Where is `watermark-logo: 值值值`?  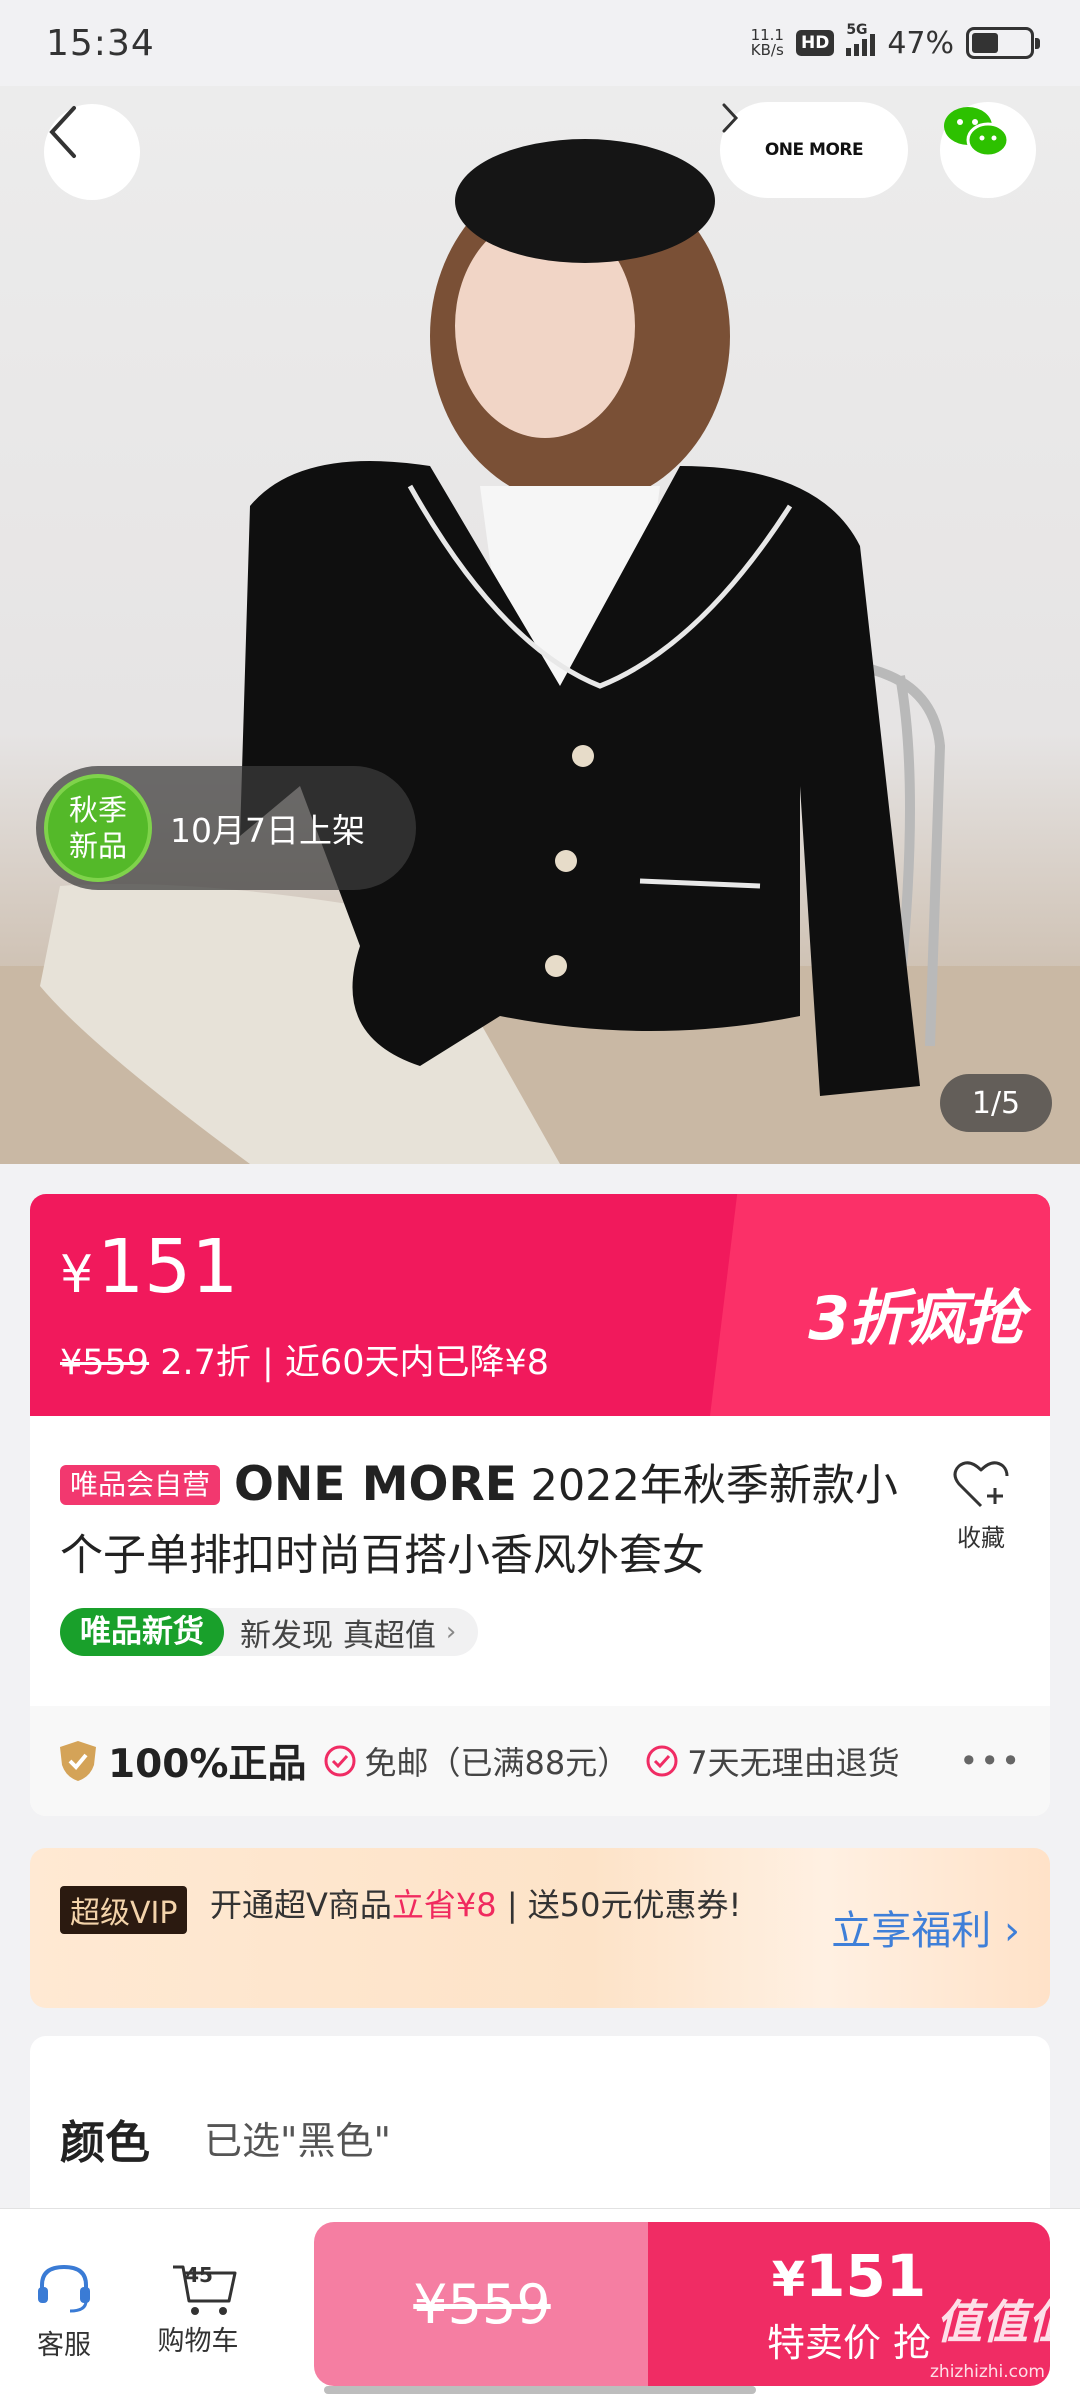
watermark-logo: 值值值 is located at coordinates (1005, 2322).